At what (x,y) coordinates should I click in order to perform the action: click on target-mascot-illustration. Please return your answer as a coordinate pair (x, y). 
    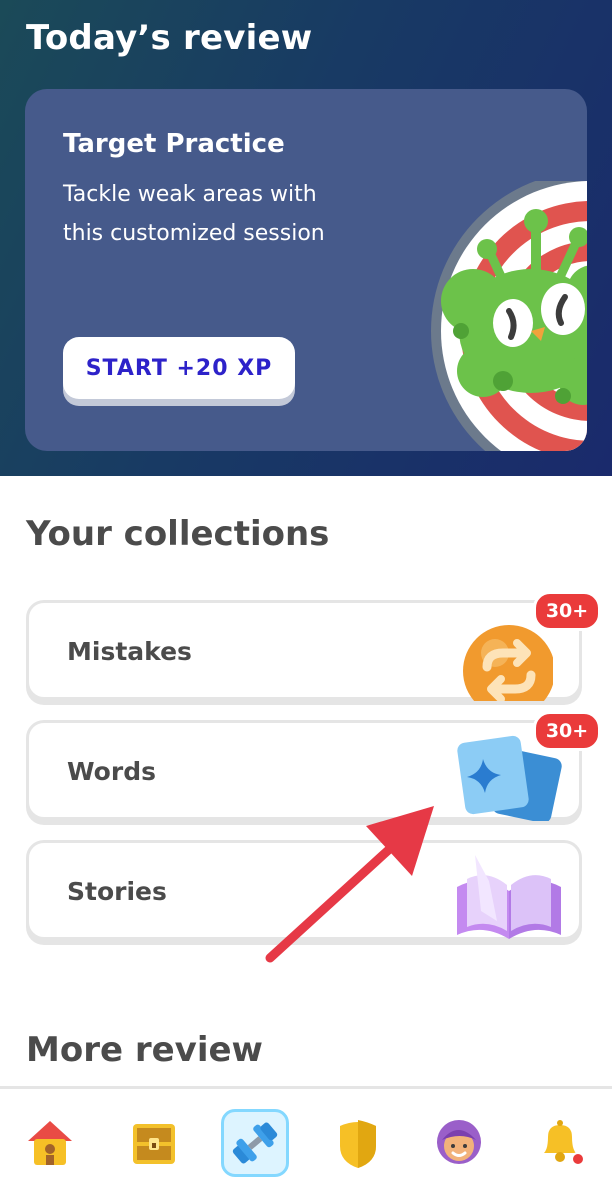
    Looking at the image, I should click on (509, 316).